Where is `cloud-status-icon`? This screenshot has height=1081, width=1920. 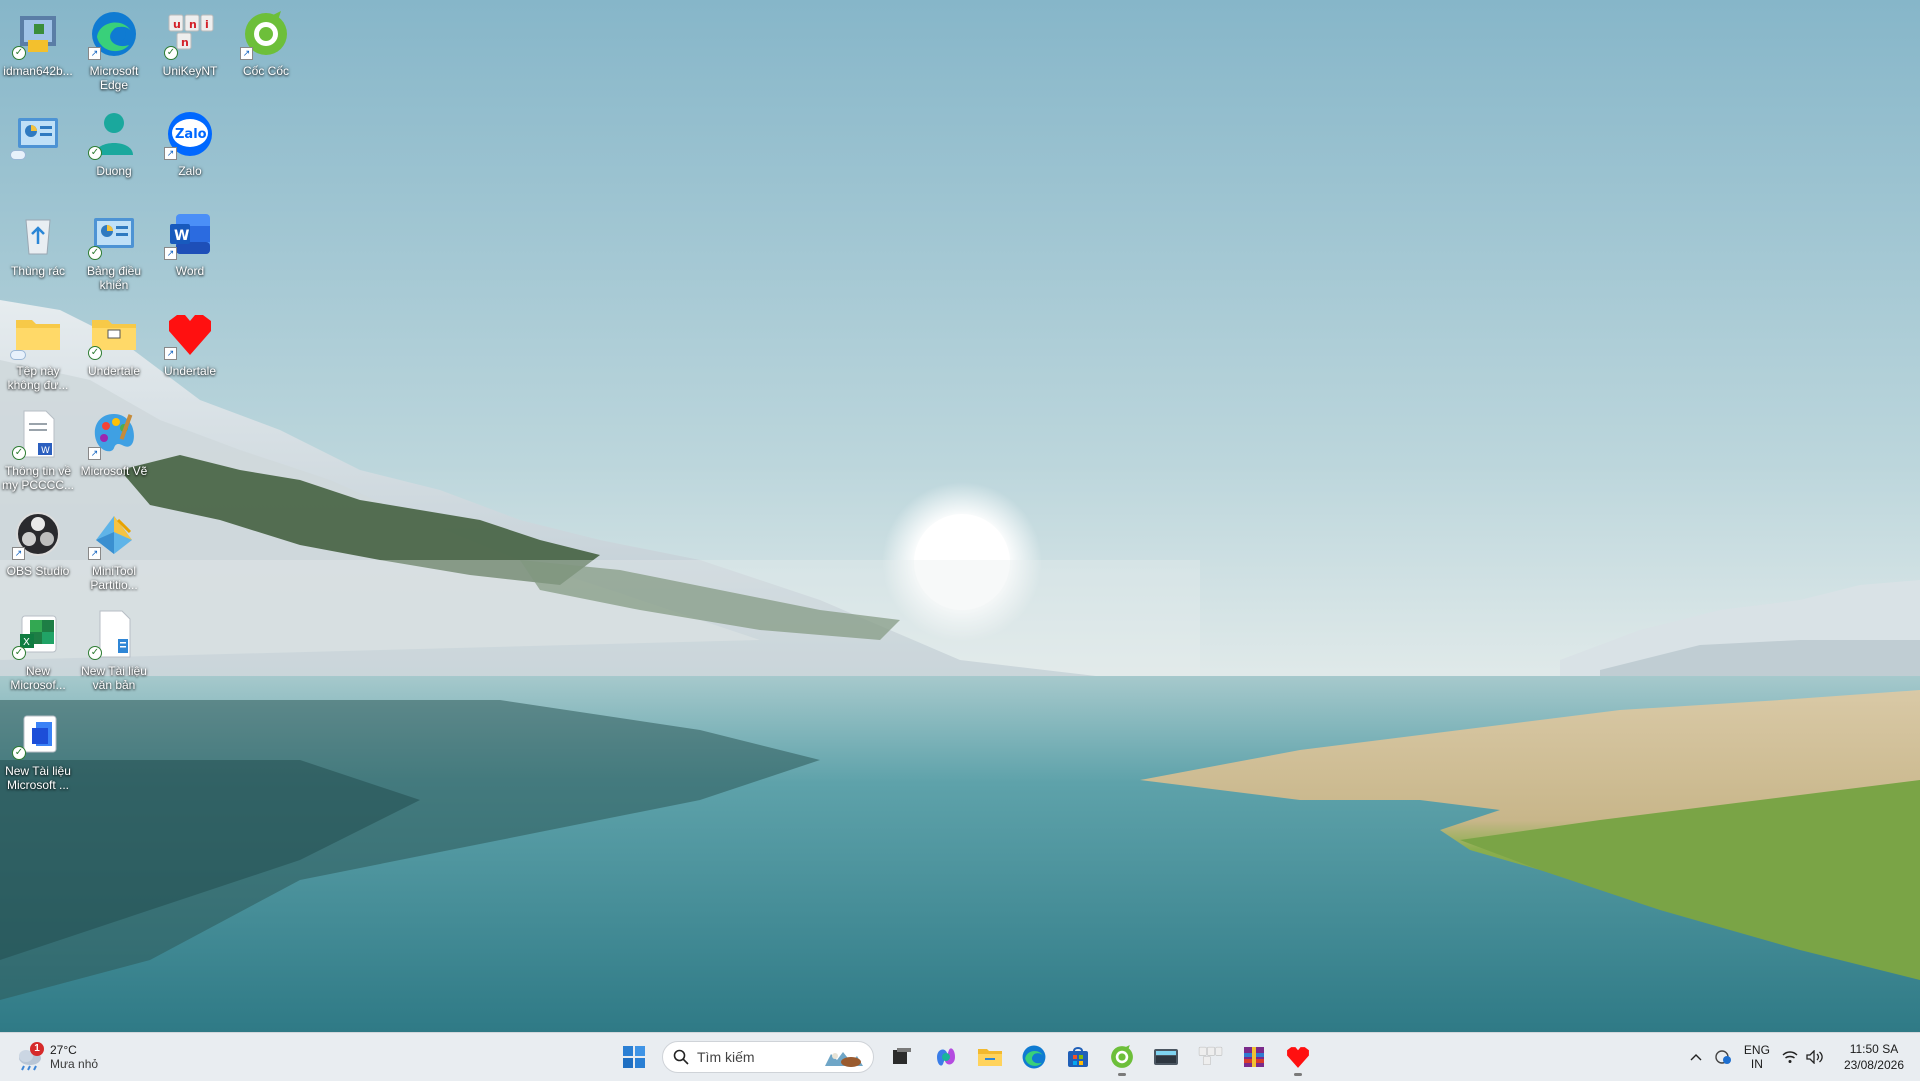
cloud-status-icon is located at coordinates (18, 355).